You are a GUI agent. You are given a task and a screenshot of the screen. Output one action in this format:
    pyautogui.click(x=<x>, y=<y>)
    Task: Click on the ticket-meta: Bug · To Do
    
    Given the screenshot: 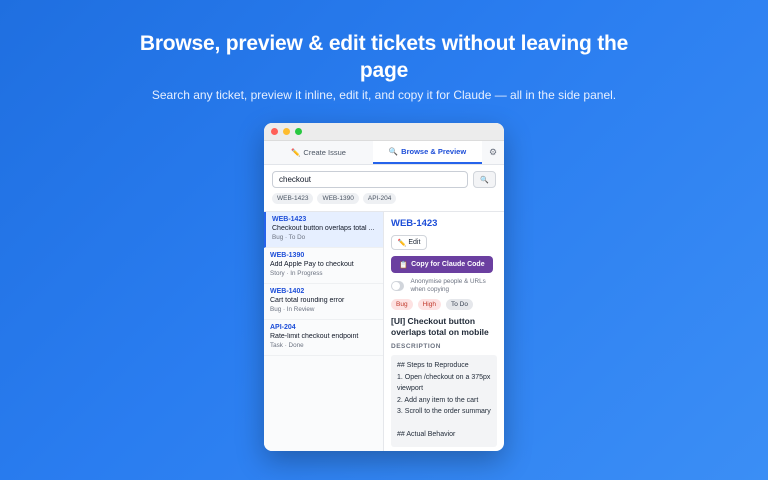 What is the action you would take?
    pyautogui.click(x=289, y=237)
    